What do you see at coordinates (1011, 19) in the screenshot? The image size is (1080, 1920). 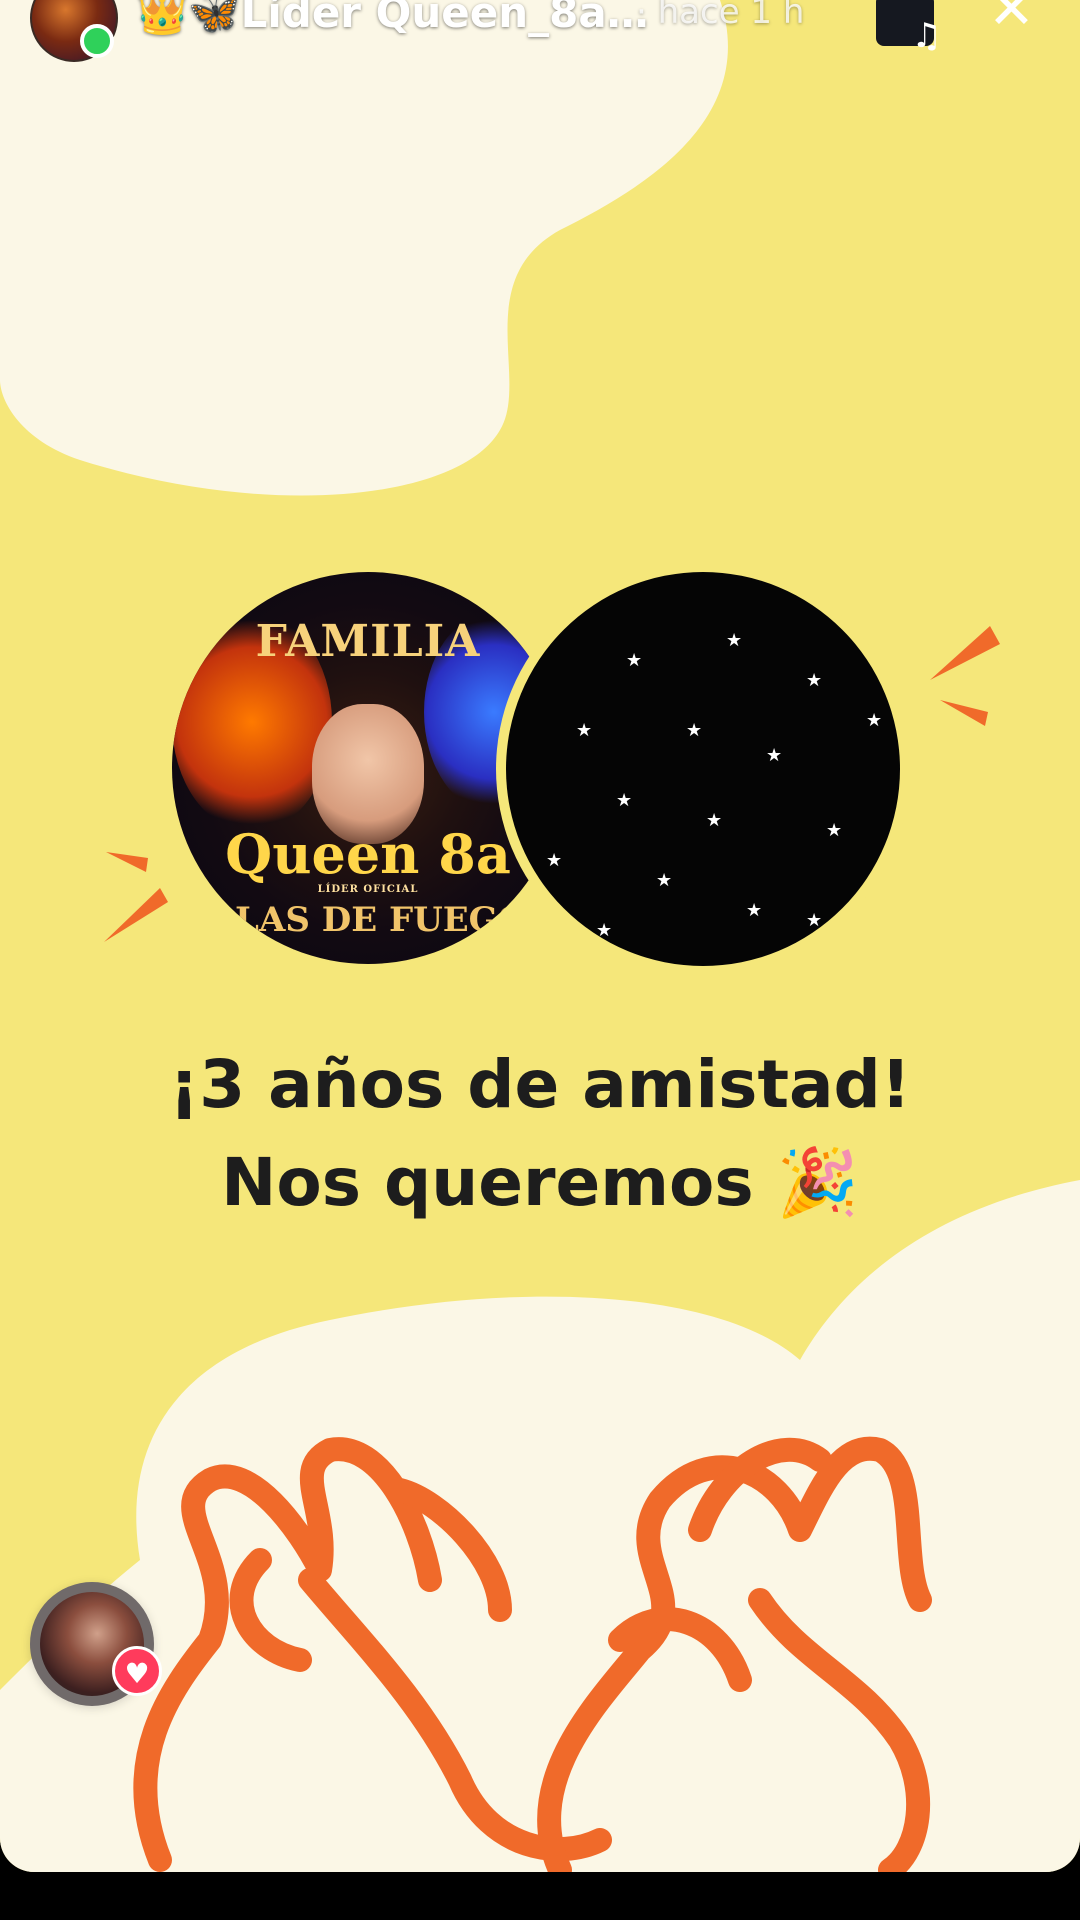 I see `close-icon: ✕` at bounding box center [1011, 19].